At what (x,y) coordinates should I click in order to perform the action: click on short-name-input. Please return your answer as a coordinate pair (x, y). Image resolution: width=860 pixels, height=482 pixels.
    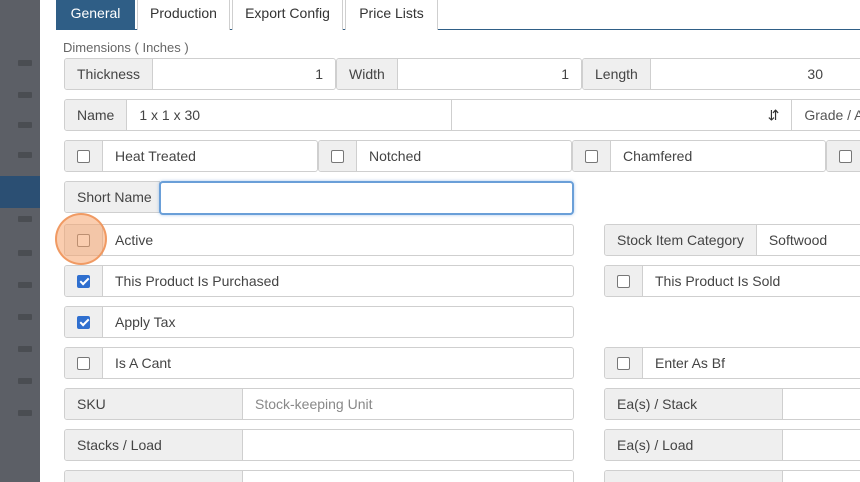
    Looking at the image, I should click on (366, 198).